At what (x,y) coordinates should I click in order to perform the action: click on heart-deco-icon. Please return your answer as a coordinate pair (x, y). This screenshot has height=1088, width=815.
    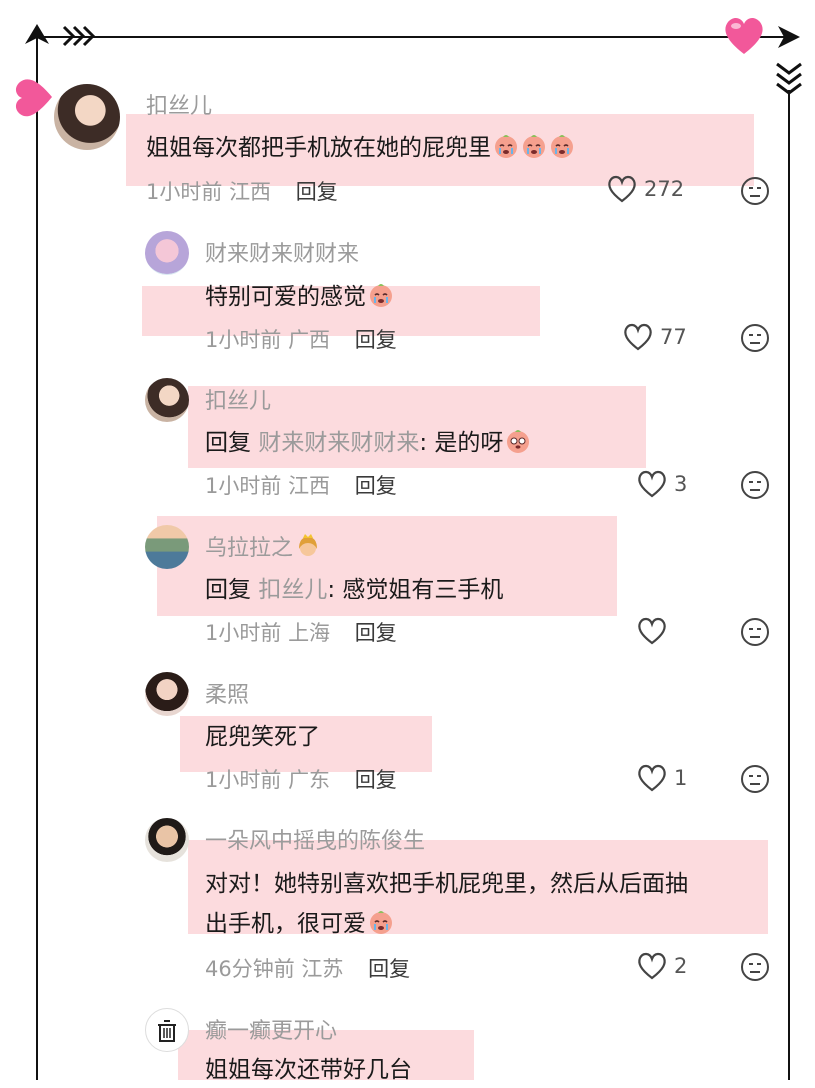
    Looking at the image, I should click on (744, 35).